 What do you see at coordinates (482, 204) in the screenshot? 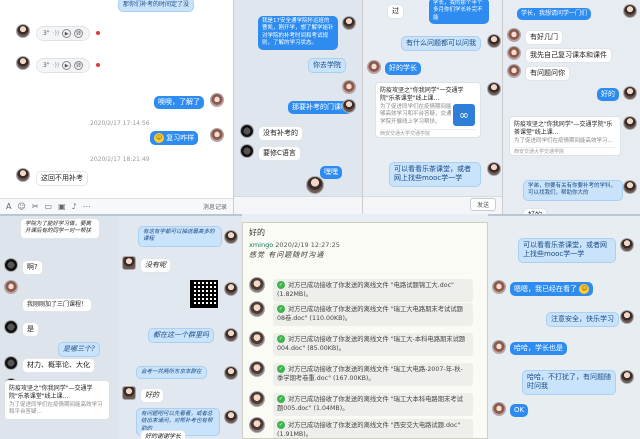
I see `send-button: 发送` at bounding box center [482, 204].